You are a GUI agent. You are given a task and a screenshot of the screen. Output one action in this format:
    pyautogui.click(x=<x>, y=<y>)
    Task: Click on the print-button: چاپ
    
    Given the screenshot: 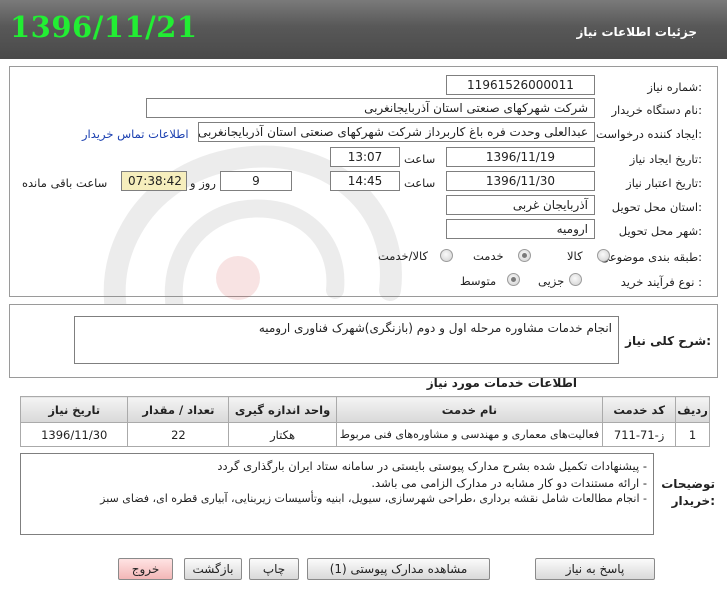 What is the action you would take?
    pyautogui.click(x=274, y=569)
    